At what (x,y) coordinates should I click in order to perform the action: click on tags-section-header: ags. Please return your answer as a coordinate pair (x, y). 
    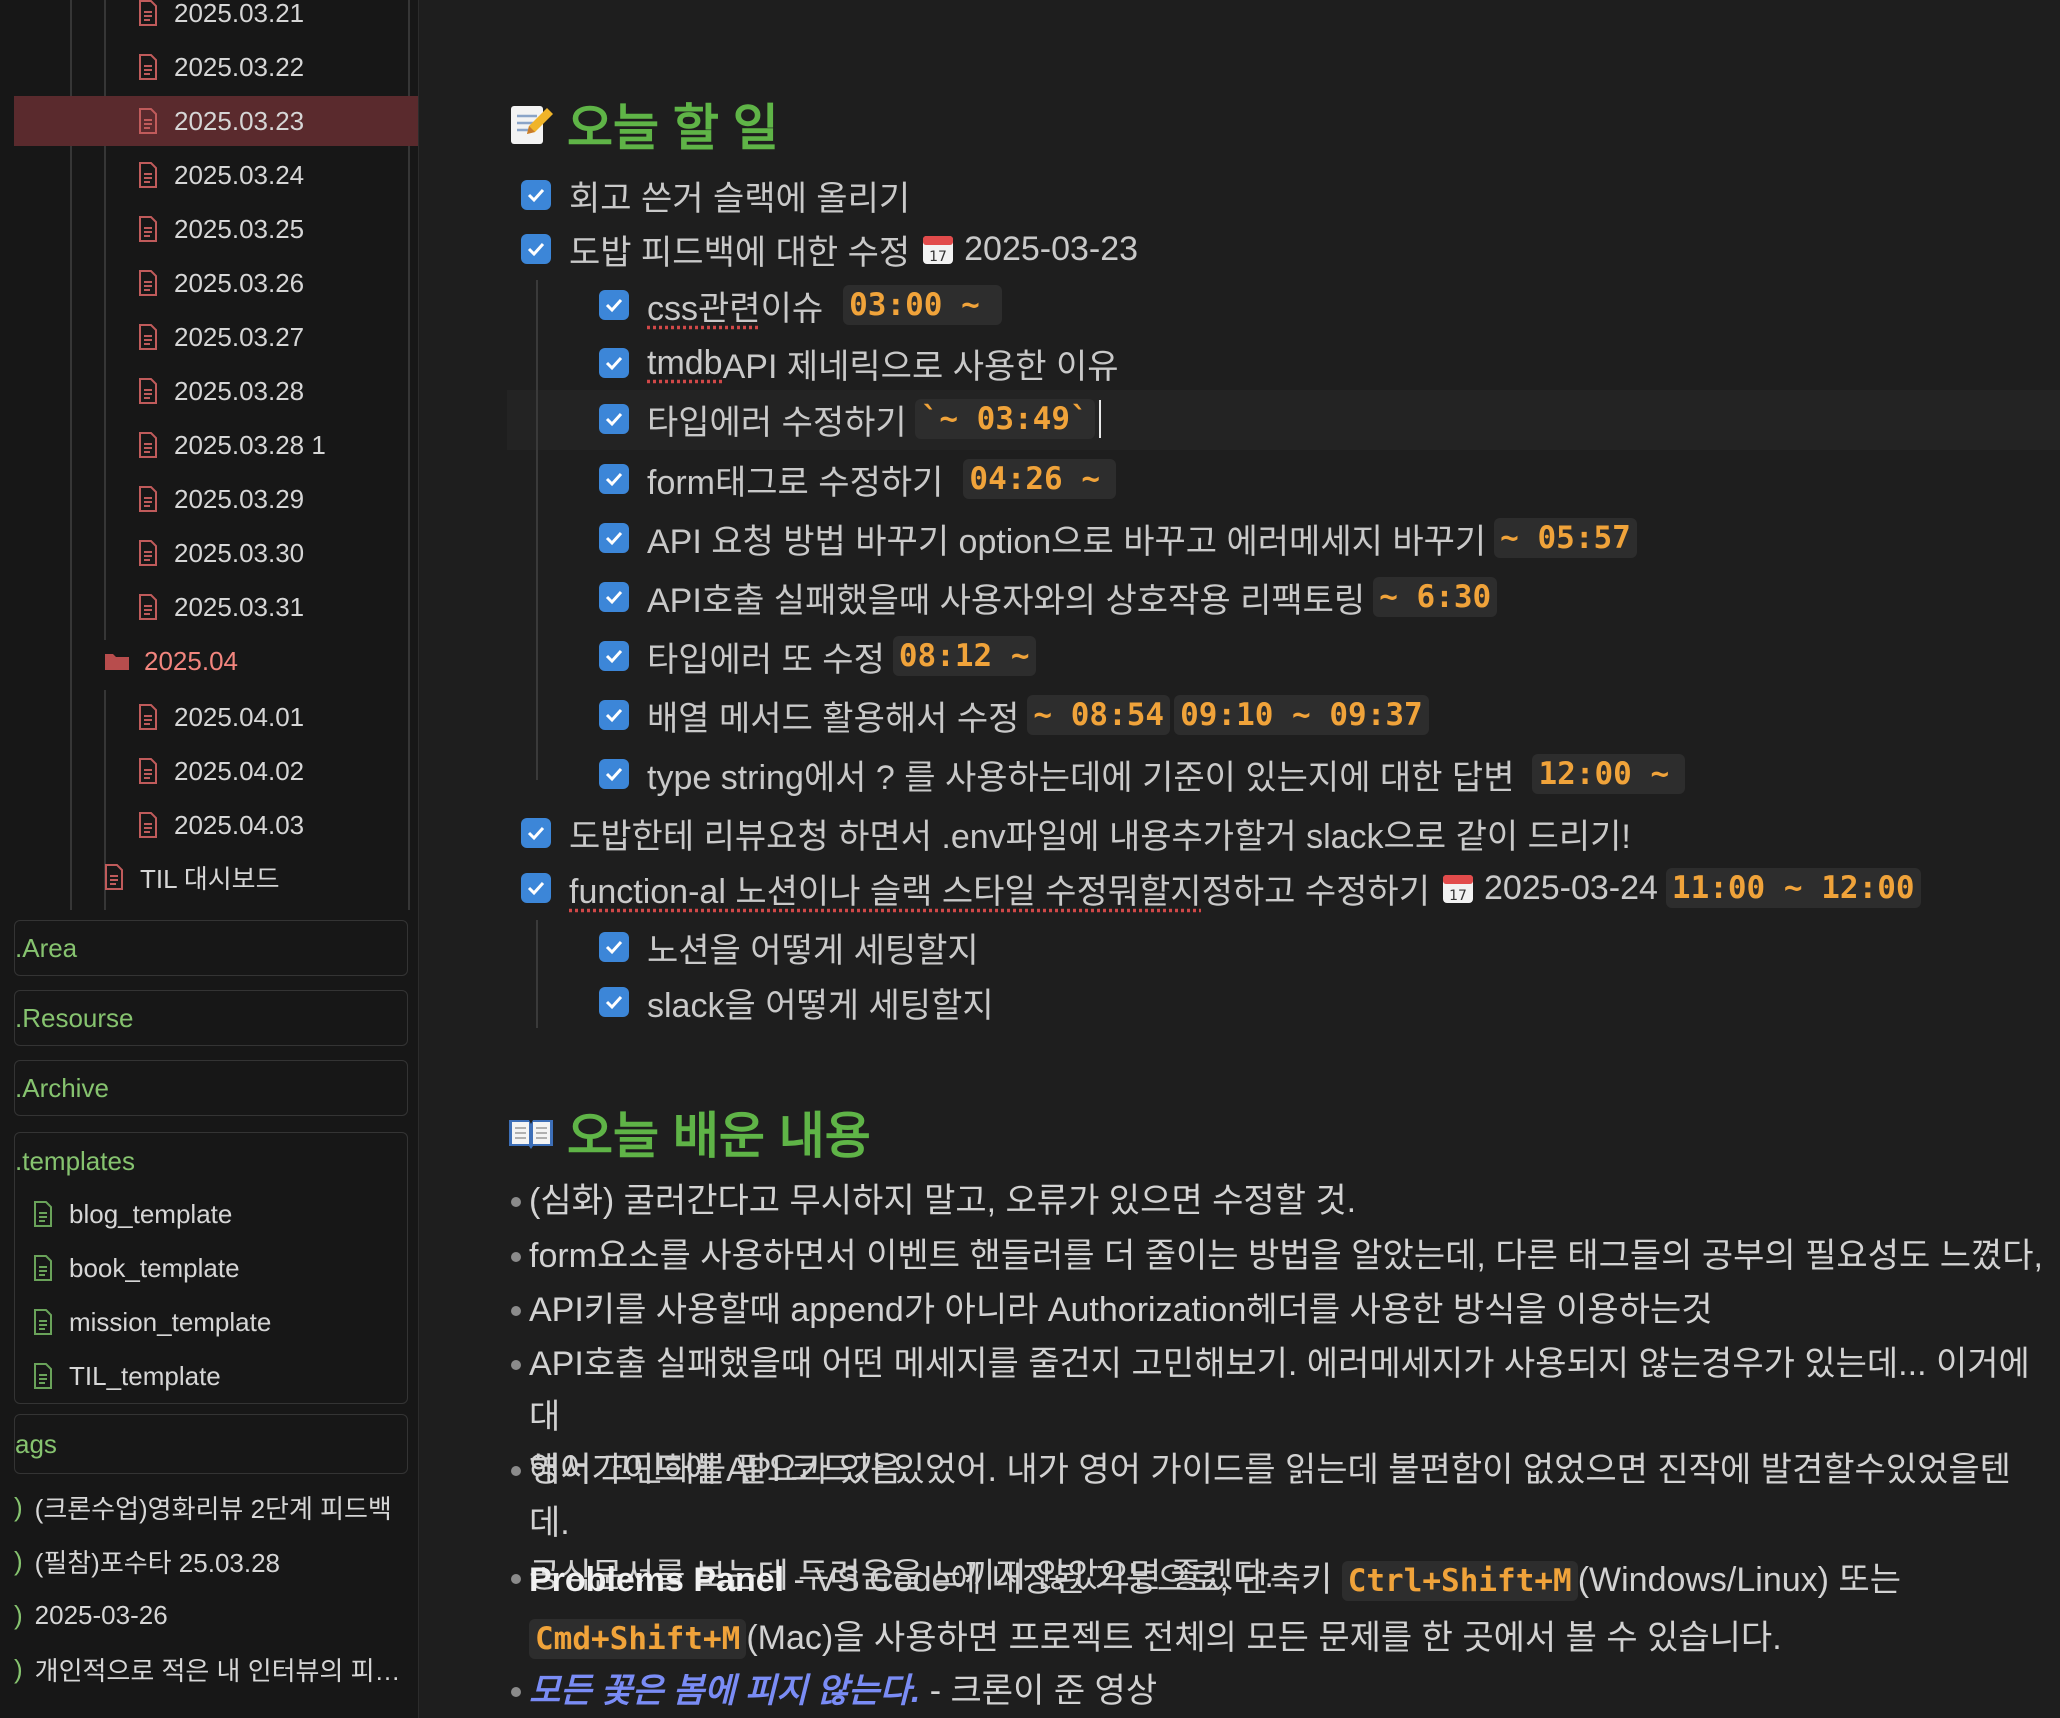
    Looking at the image, I should click on (211, 1444).